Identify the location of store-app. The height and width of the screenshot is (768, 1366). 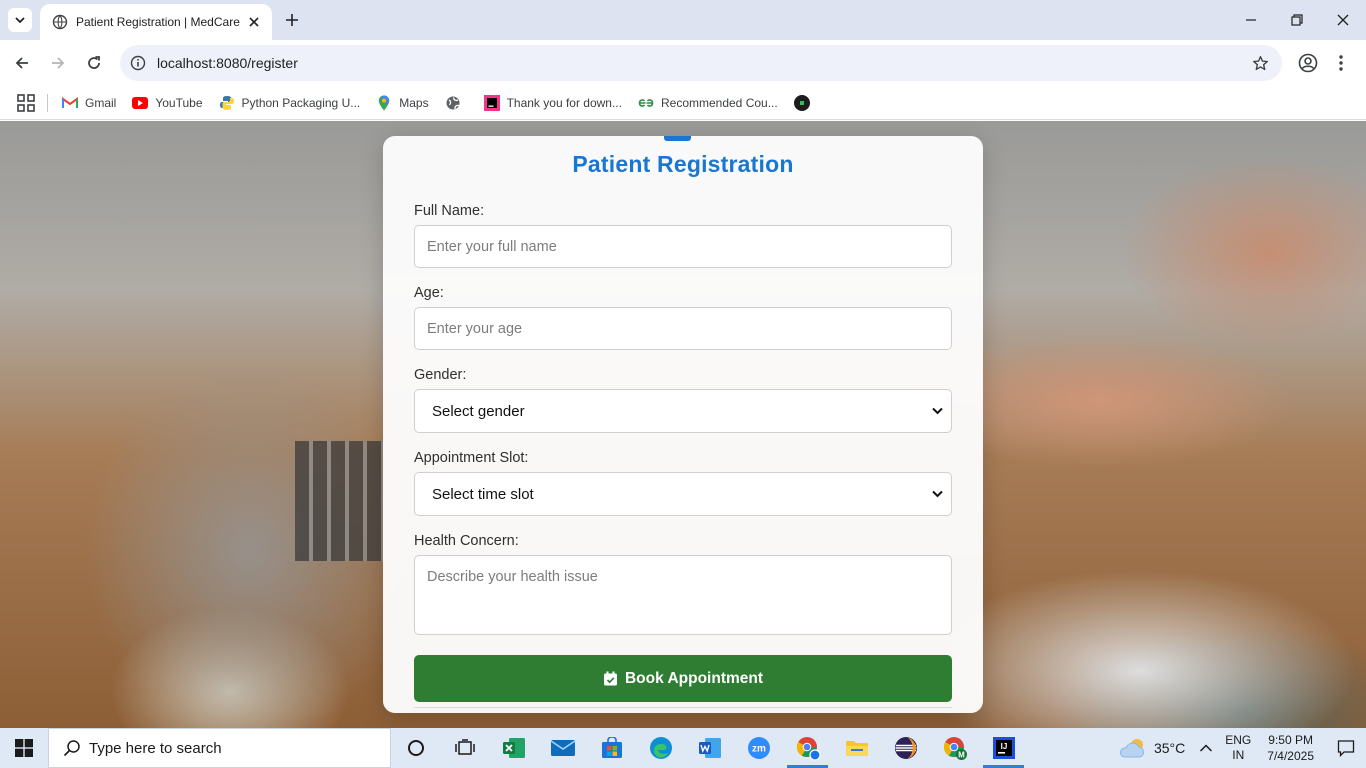
(611, 748).